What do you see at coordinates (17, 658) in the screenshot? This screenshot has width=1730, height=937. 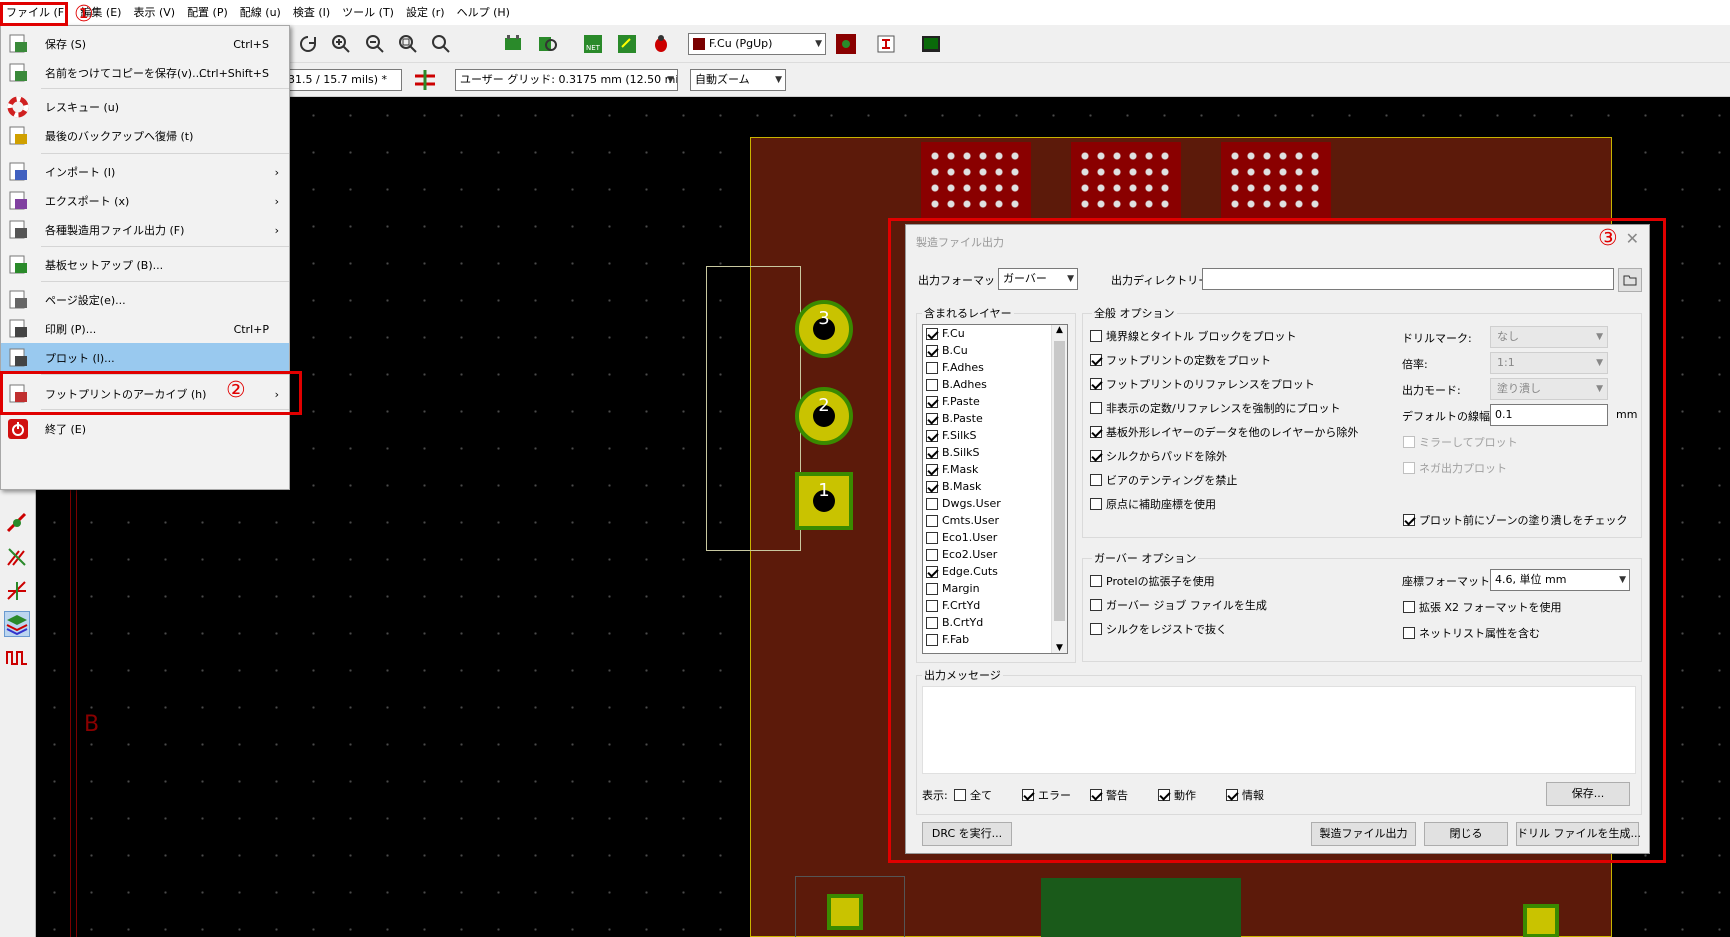 I see `meander-icon` at bounding box center [17, 658].